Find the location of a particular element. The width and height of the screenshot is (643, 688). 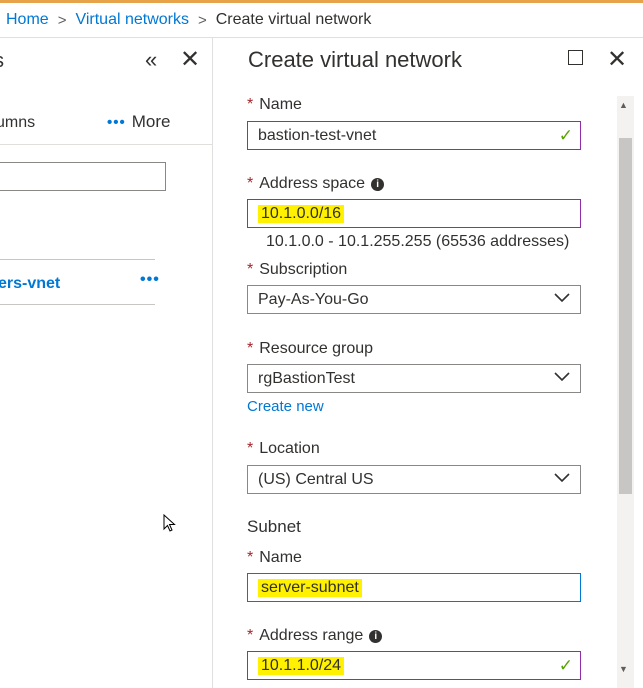

more-label: More is located at coordinates (151, 121).